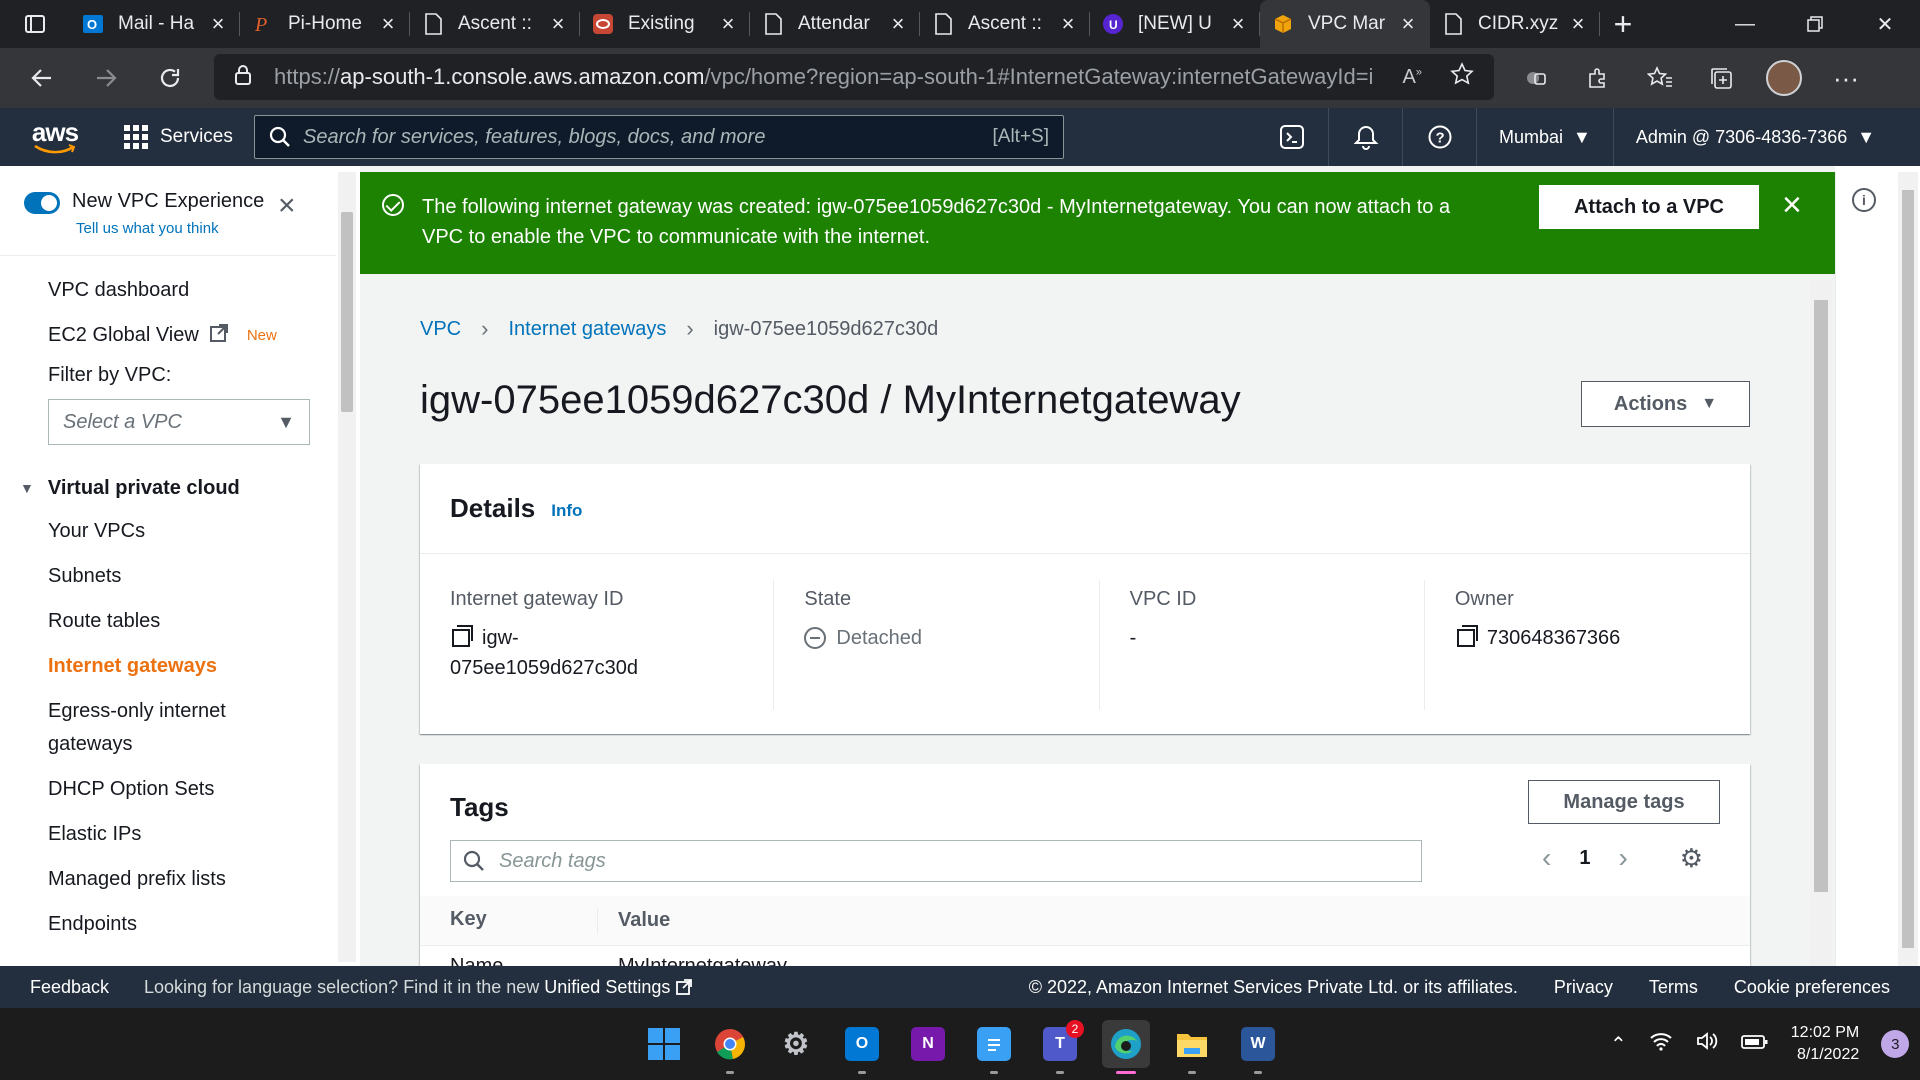 Image resolution: width=1920 pixels, height=1080 pixels. I want to click on sidebar-item-your-vpcs: Your VPCs, so click(192, 531).